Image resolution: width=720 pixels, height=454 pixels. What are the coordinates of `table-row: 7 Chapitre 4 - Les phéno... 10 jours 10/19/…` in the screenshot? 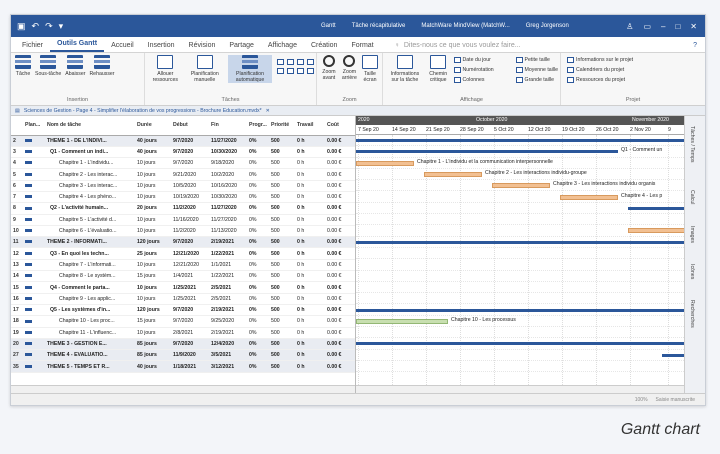 It's located at (183, 197).